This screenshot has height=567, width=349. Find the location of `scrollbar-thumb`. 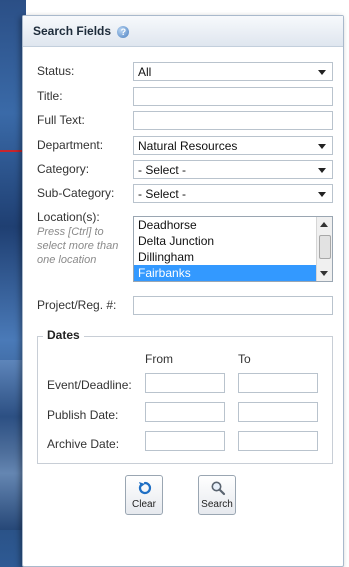

scrollbar-thumb is located at coordinates (325, 247).